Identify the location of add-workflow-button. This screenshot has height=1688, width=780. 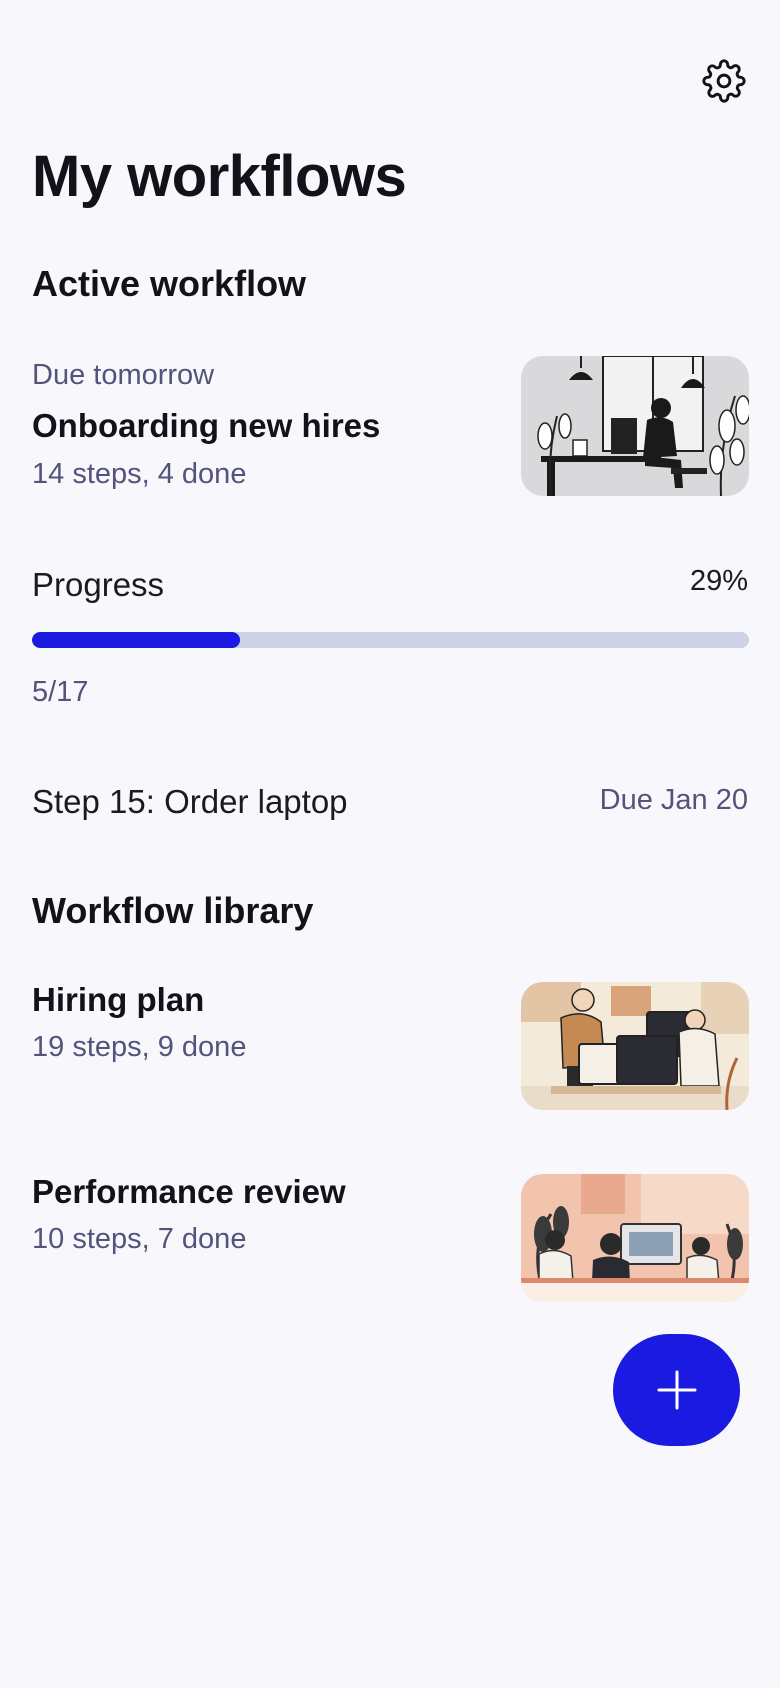
(676, 1390).